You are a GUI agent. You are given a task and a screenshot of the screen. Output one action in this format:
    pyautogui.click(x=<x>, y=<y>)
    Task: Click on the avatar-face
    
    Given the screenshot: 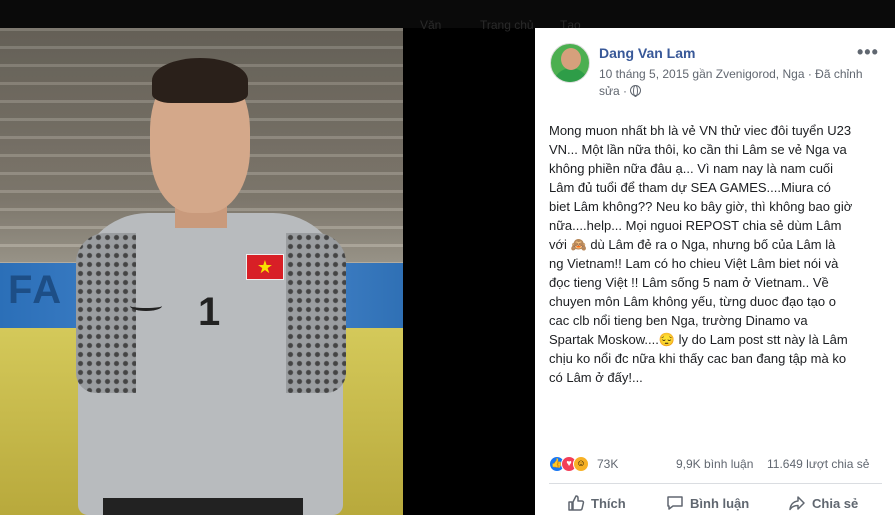 What is the action you would take?
    pyautogui.click(x=571, y=59)
    